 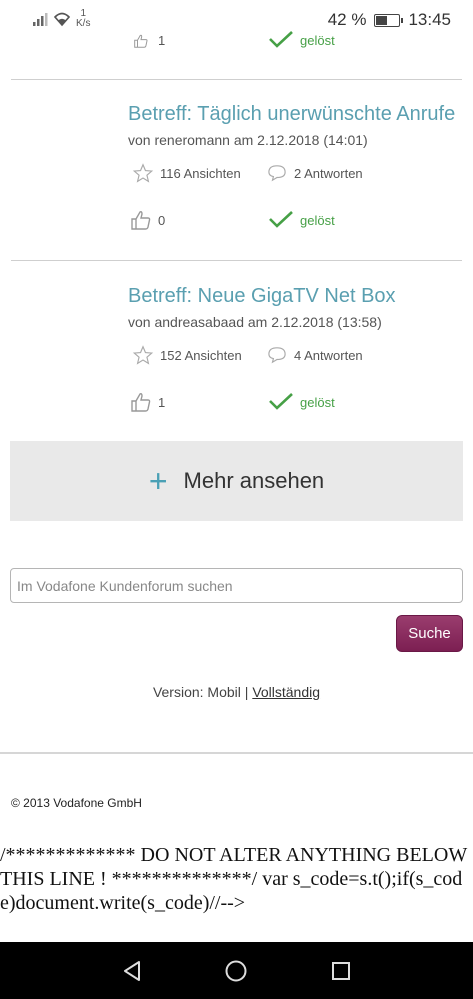 I want to click on home-circle-icon, so click(x=236, y=970).